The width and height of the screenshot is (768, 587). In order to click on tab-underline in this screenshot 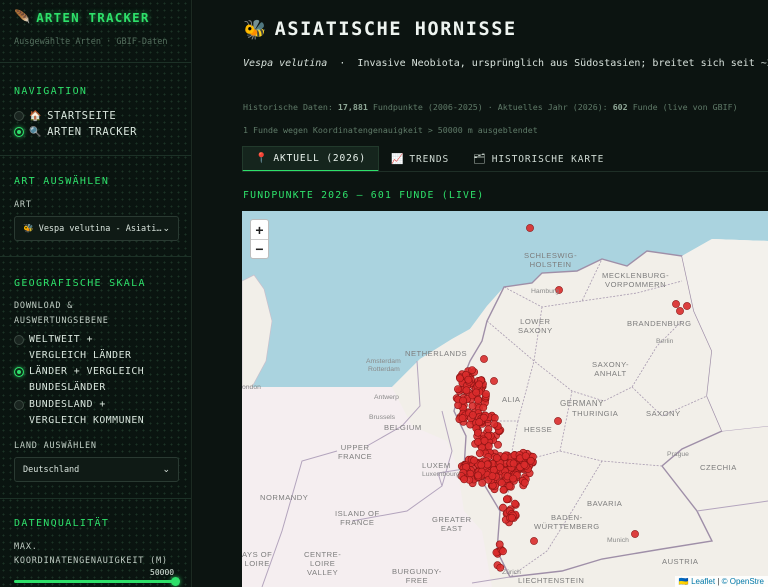, I will do `click(505, 171)`.